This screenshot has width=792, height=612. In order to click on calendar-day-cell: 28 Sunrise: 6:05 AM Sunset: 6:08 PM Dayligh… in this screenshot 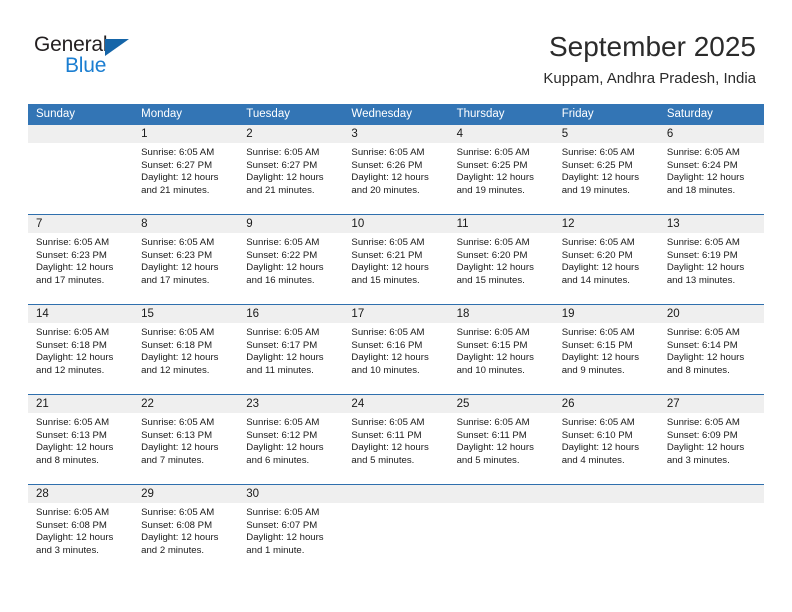, I will do `click(81, 528)`.